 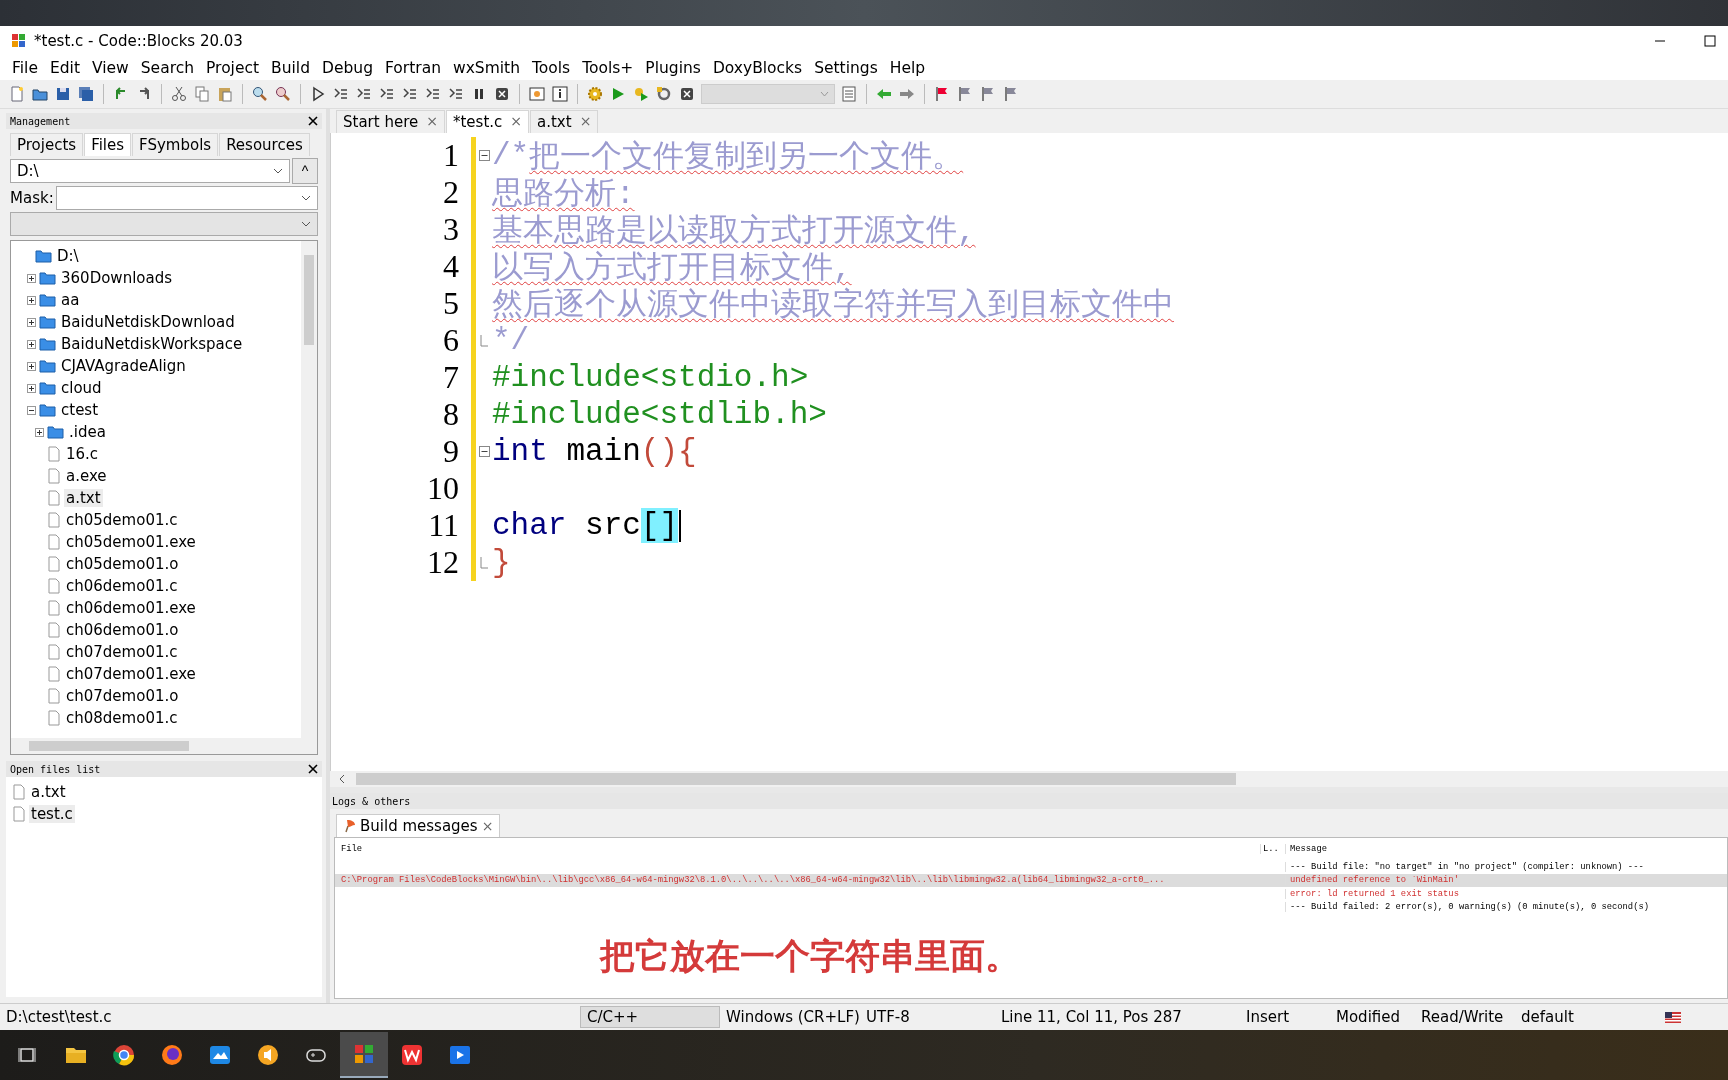 What do you see at coordinates (122, 564) in the screenshot?
I see `tree-item: ch05demo01.o` at bounding box center [122, 564].